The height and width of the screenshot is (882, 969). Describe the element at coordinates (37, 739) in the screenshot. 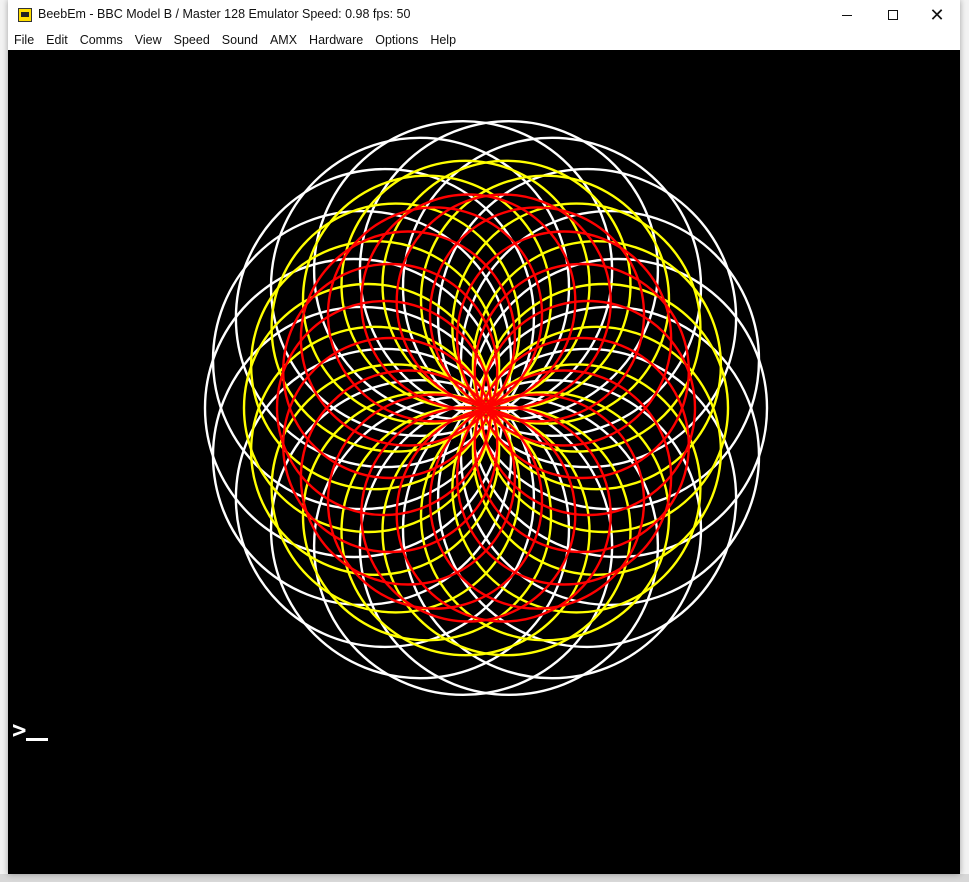

I see `text-cursor` at that location.